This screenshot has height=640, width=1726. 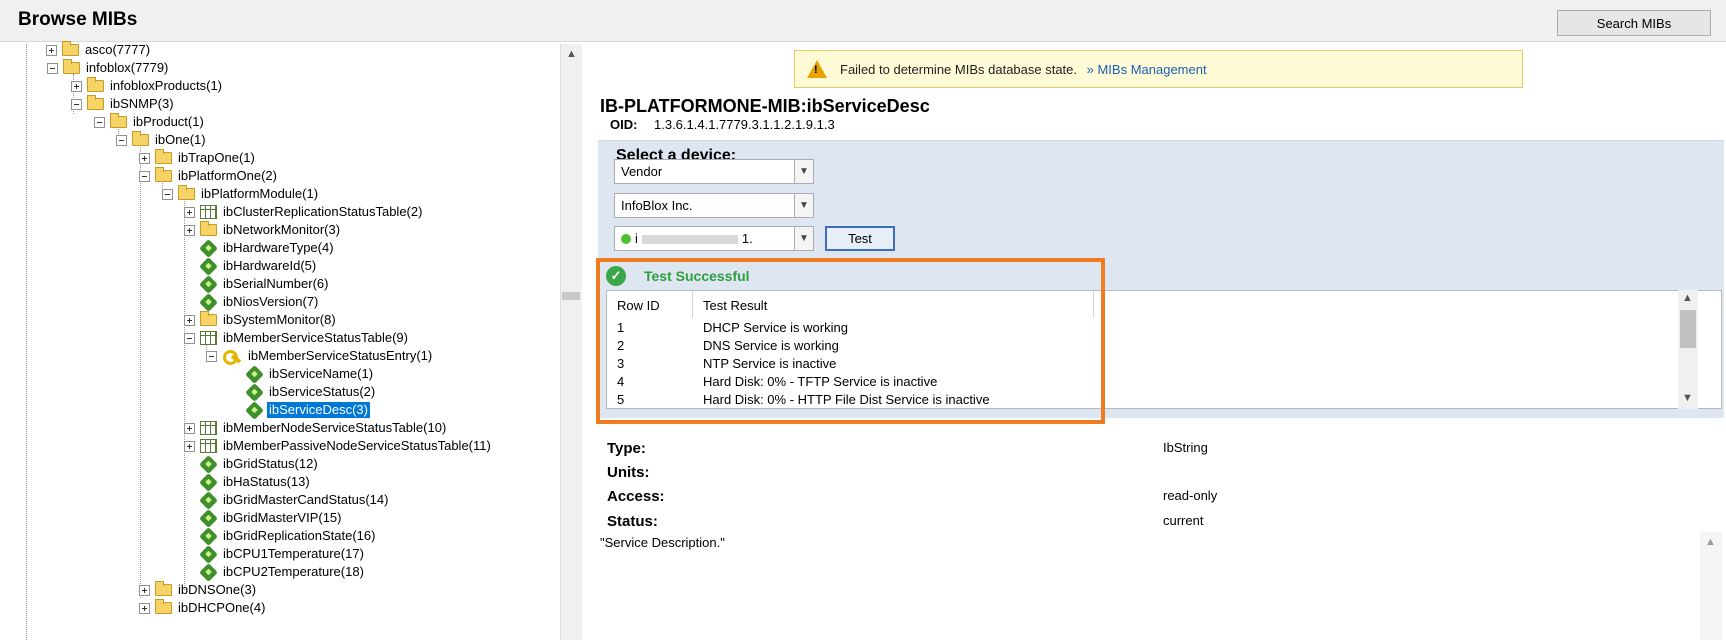 What do you see at coordinates (117, 50) in the screenshot?
I see `tree-node-label: asco(7777)` at bounding box center [117, 50].